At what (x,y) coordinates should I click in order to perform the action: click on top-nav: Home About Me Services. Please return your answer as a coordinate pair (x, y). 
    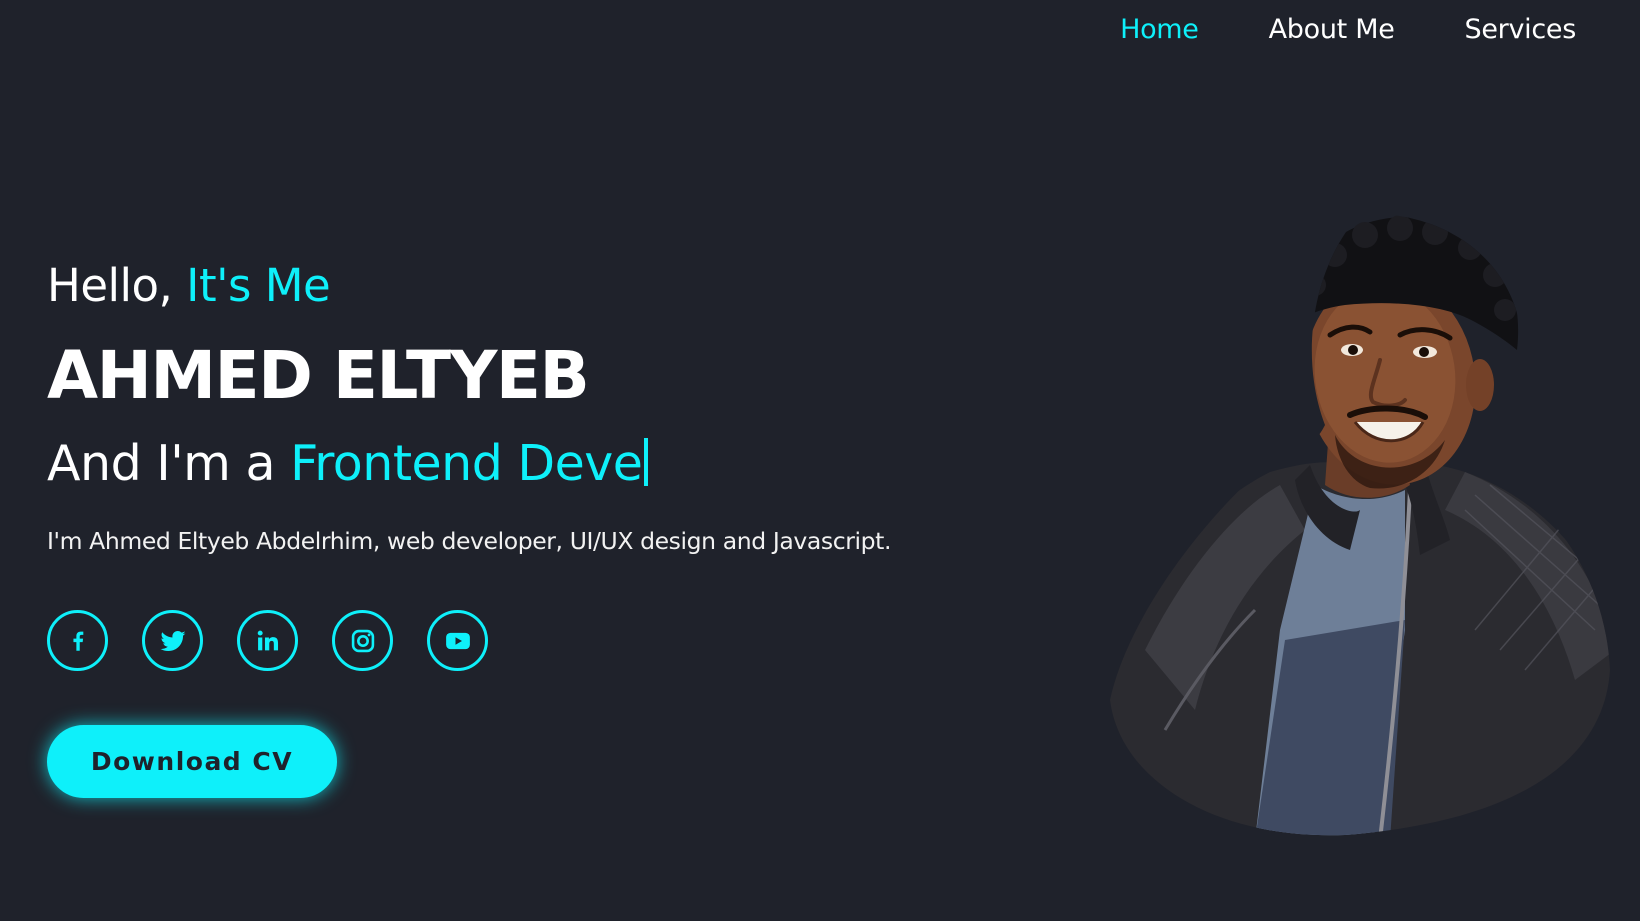
    Looking at the image, I should click on (1348, 30).